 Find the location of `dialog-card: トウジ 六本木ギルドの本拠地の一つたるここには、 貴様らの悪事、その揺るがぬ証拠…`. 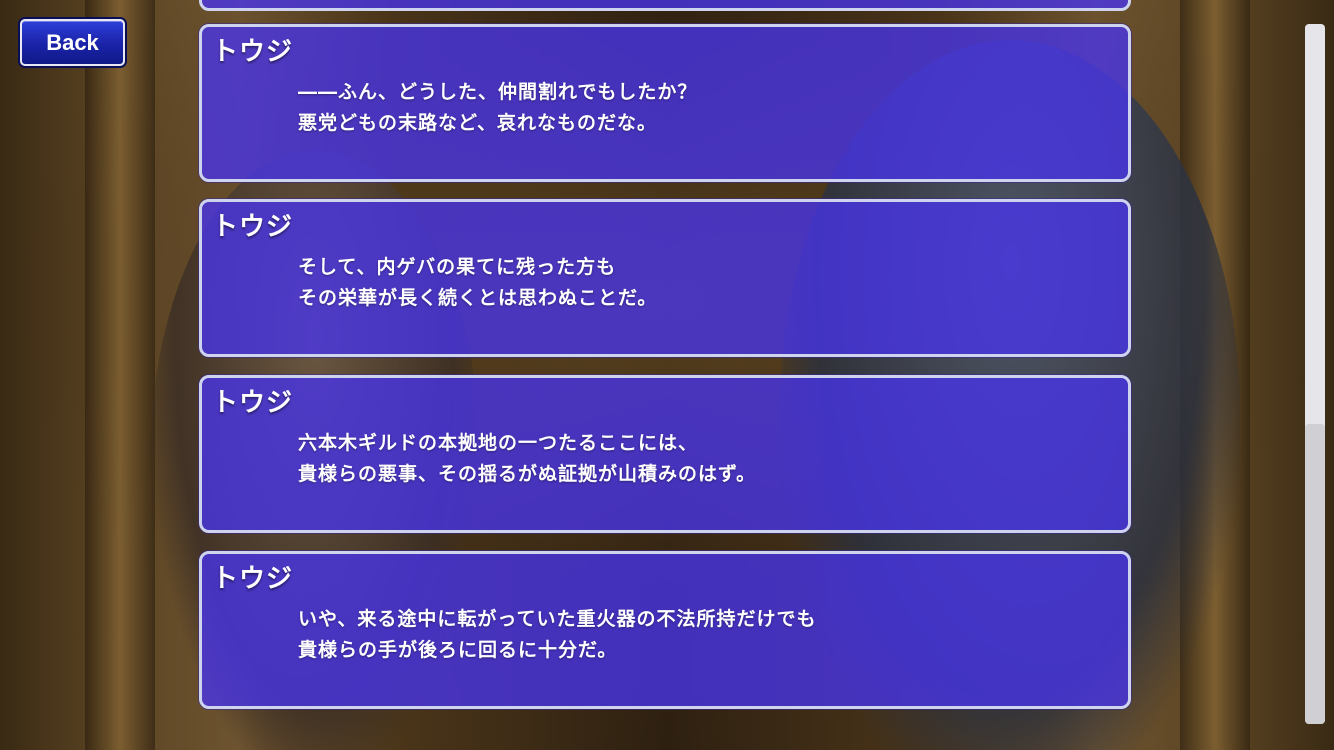

dialog-card: トウジ 六本木ギルドの本拠地の一つたるここには、 貴様らの悪事、その揺るがぬ証拠… is located at coordinates (665, 454).